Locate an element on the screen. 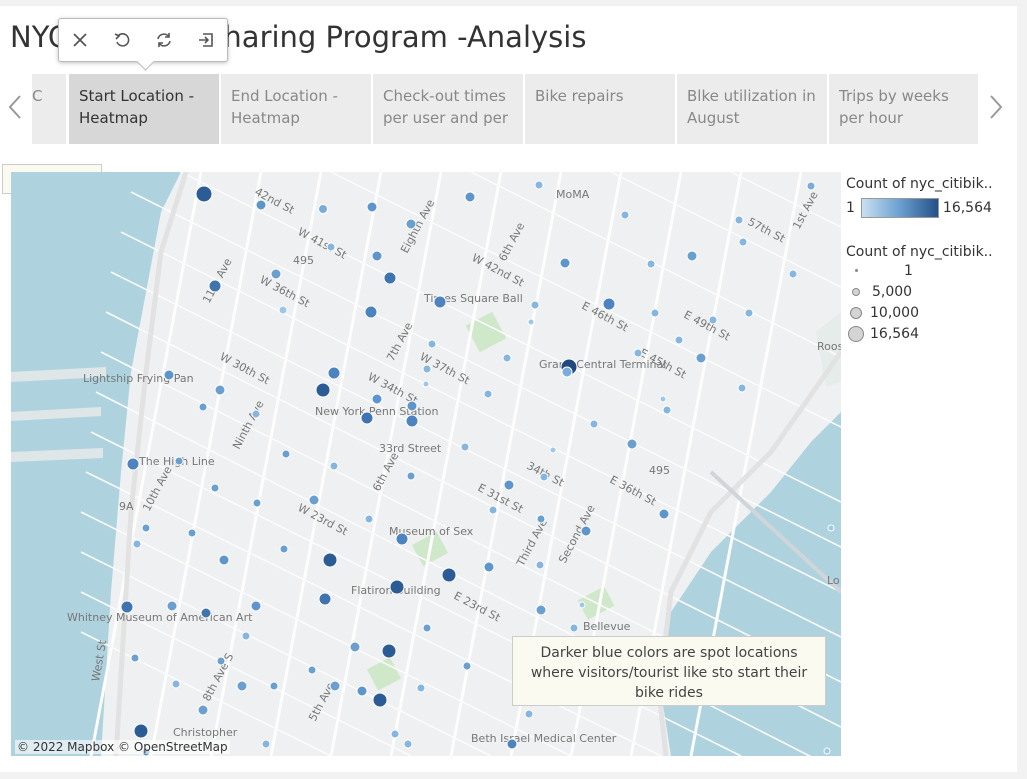  tab-trips-by-weeks-per-hour: Trips by weeks per hour is located at coordinates (903, 109).